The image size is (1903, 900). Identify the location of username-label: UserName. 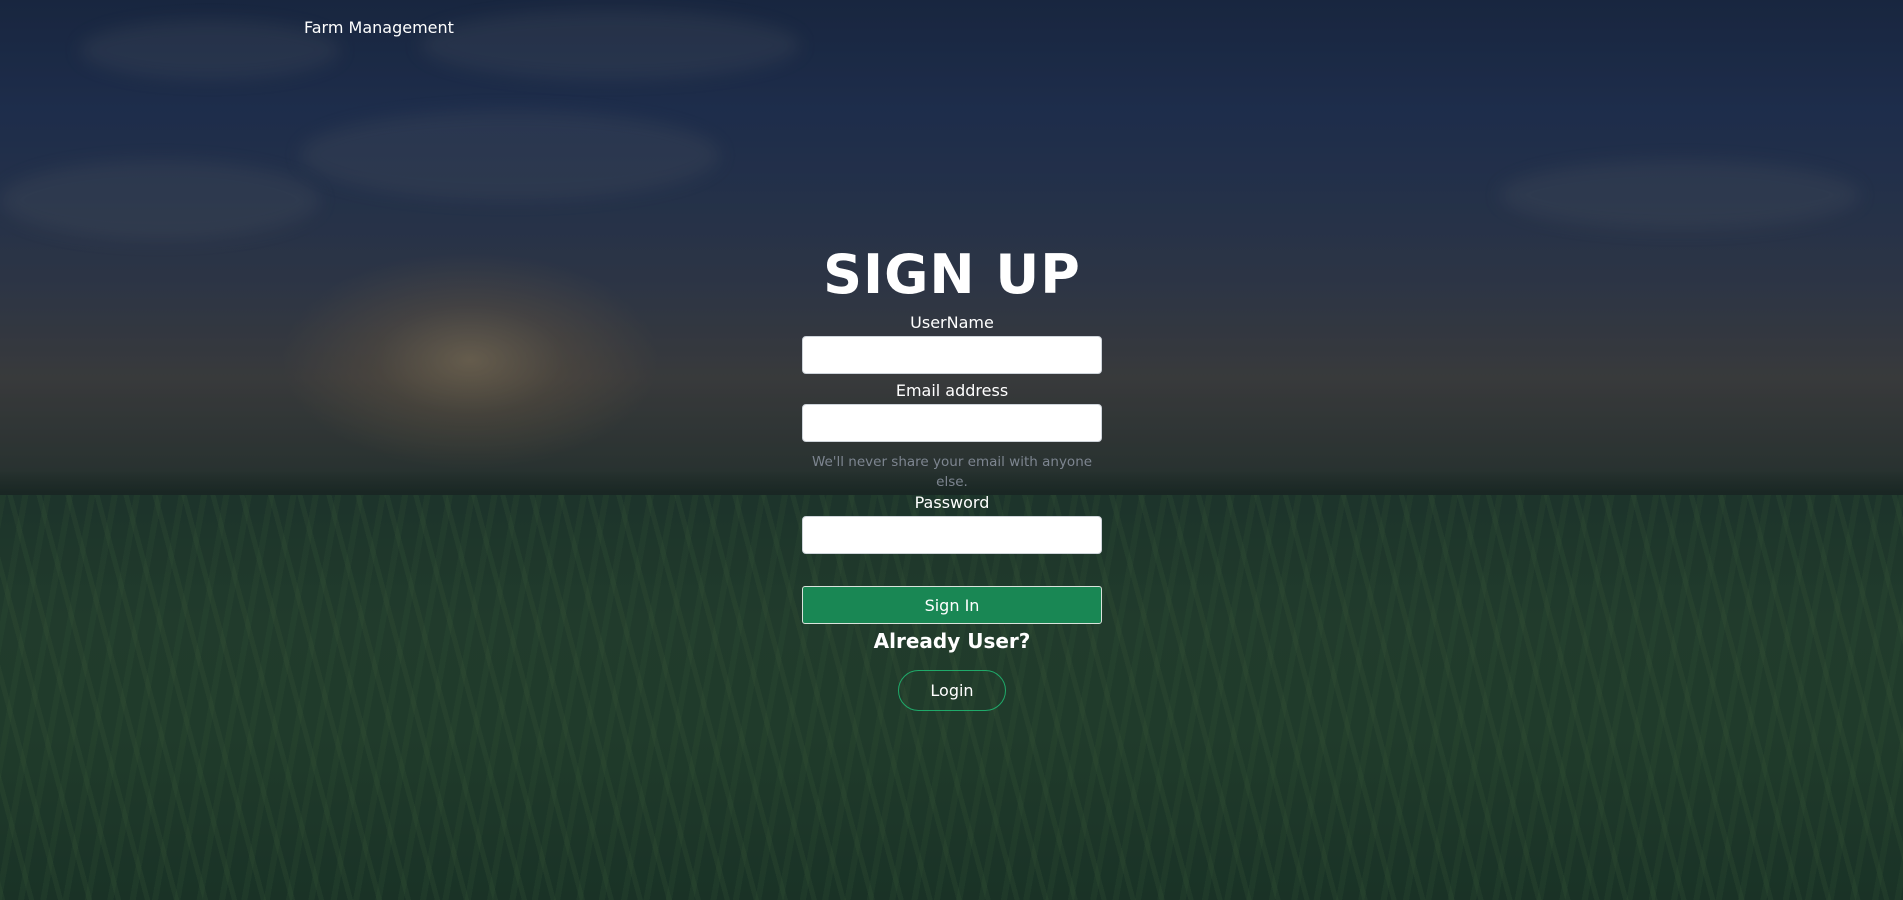
(952, 322).